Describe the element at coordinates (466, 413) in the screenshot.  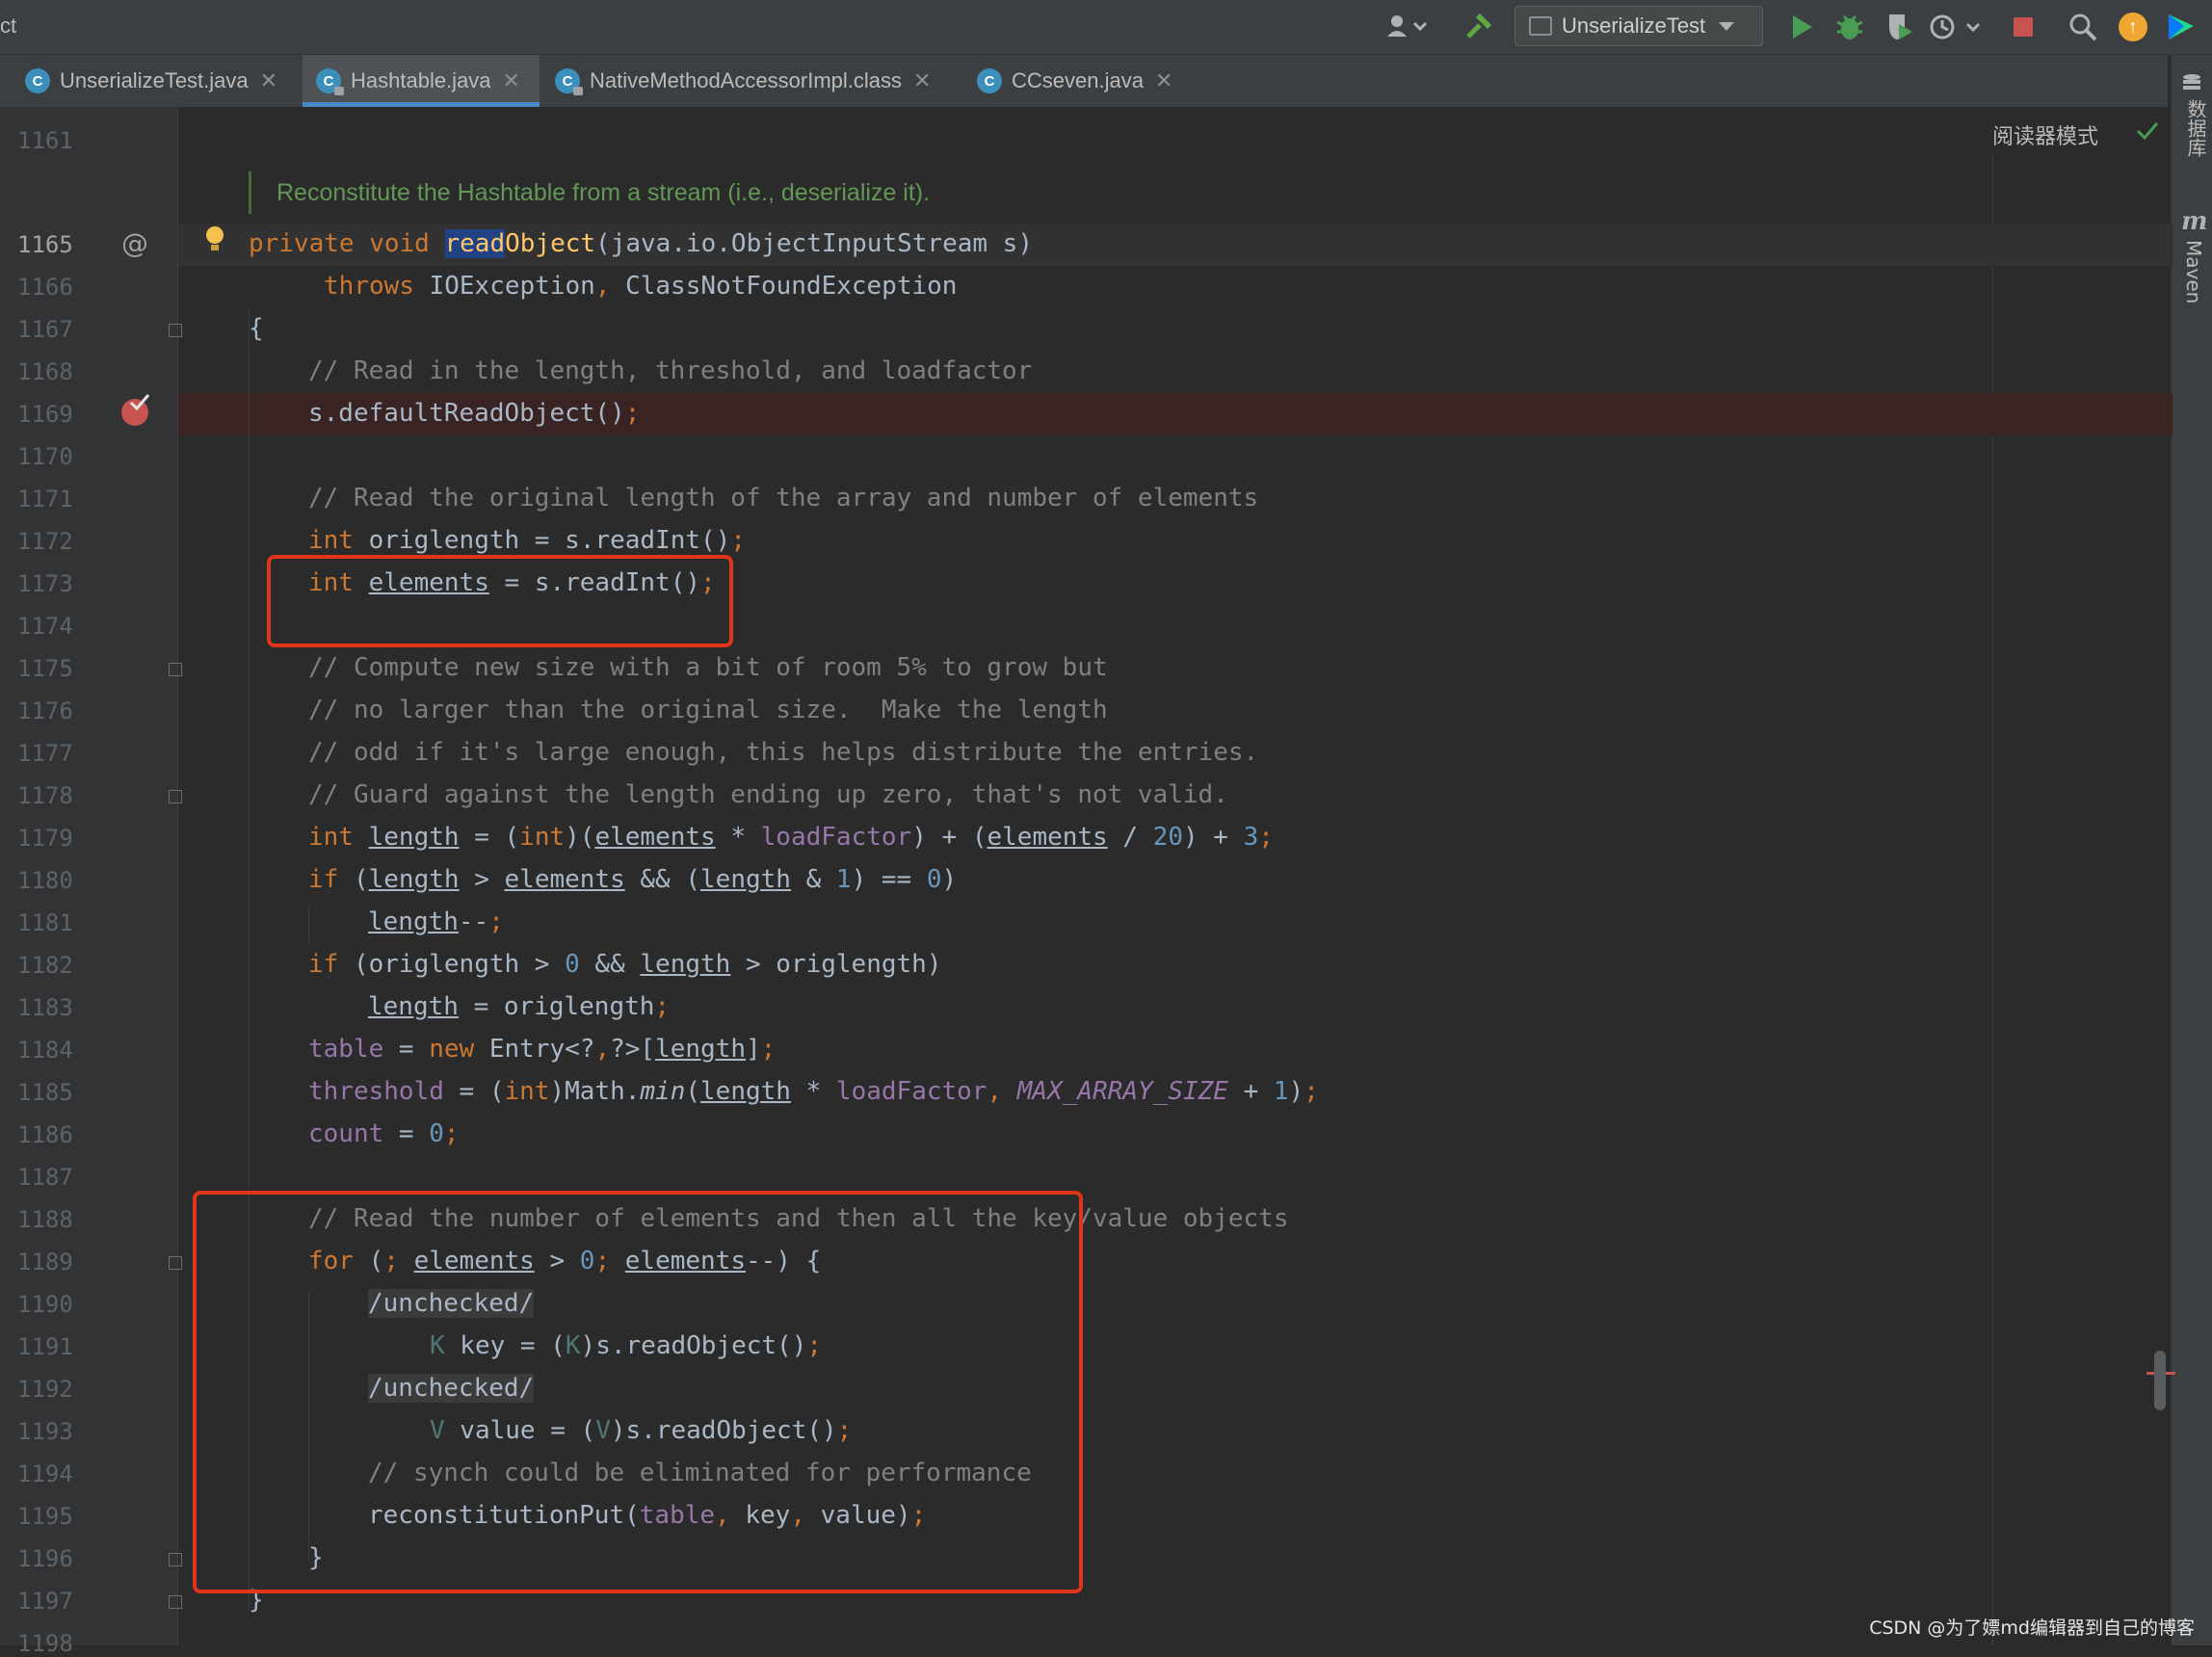
I see `code-token: s.defaultReadObject()` at that location.